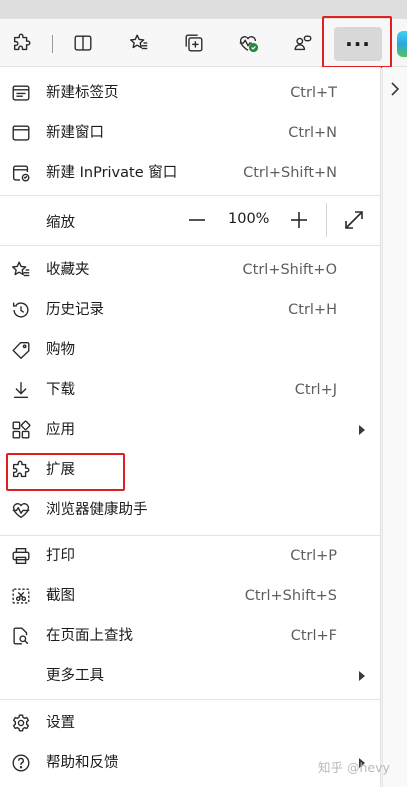 This screenshot has height=787, width=407. What do you see at coordinates (60, 430) in the screenshot?
I see `menu-item-label: 应用` at bounding box center [60, 430].